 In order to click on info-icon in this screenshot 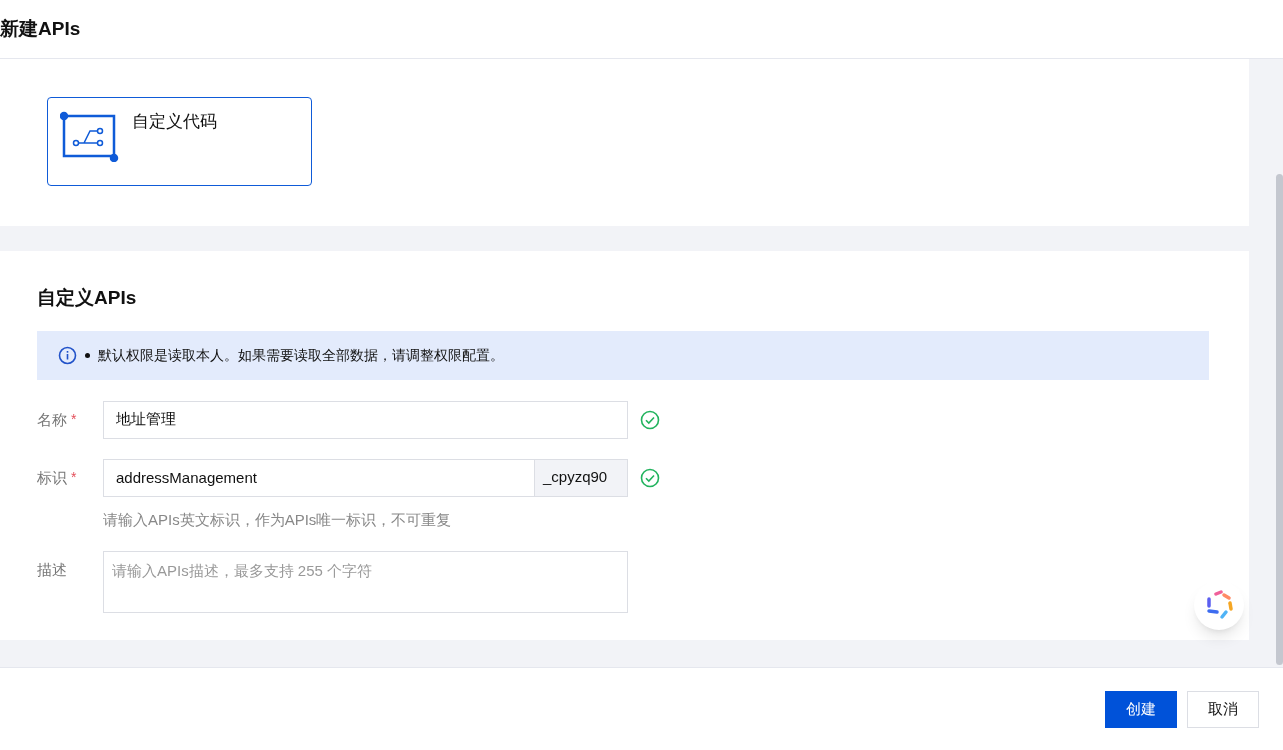, I will do `click(67, 355)`.